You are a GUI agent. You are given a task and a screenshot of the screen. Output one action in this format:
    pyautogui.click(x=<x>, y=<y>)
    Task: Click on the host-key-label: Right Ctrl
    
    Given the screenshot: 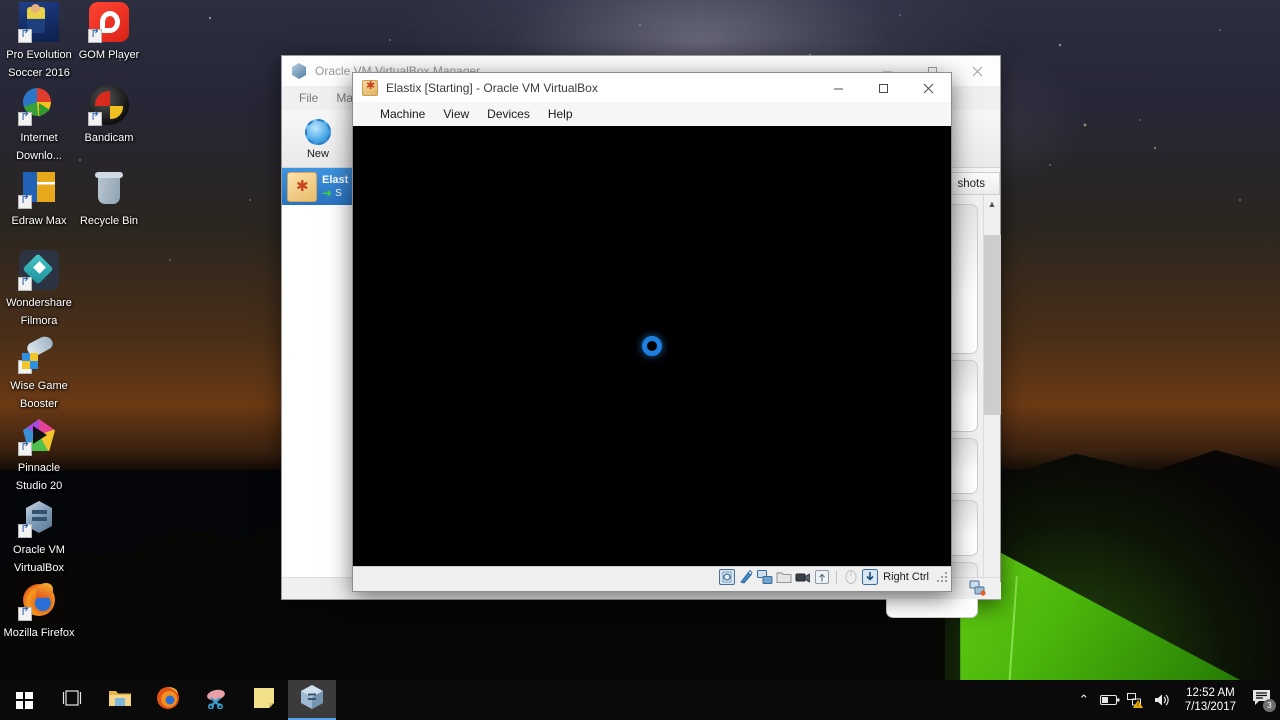 What is the action you would take?
    pyautogui.click(x=906, y=577)
    